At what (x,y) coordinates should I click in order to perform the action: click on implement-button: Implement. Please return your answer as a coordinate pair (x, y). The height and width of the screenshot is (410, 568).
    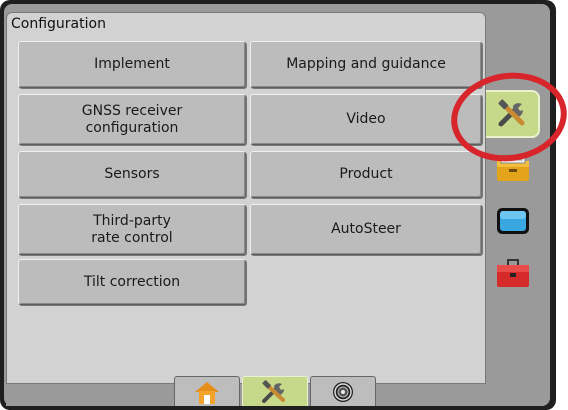
    Looking at the image, I should click on (132, 64).